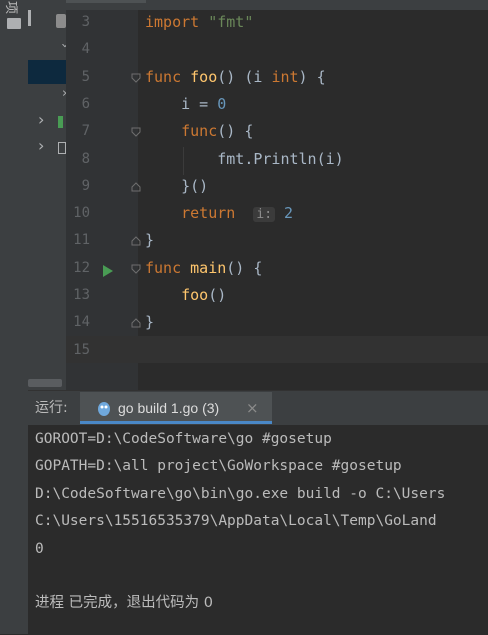  I want to click on line-number: 4, so click(85, 49).